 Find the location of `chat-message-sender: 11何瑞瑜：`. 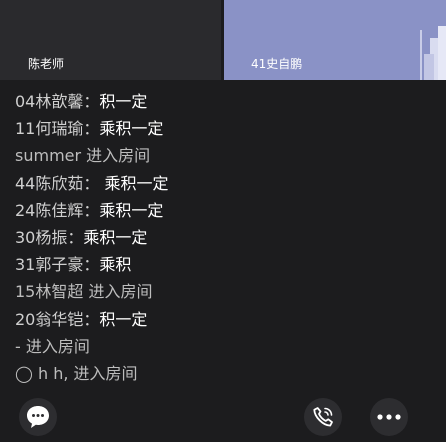

chat-message-sender: 11何瑞瑜： is located at coordinates (57, 129).